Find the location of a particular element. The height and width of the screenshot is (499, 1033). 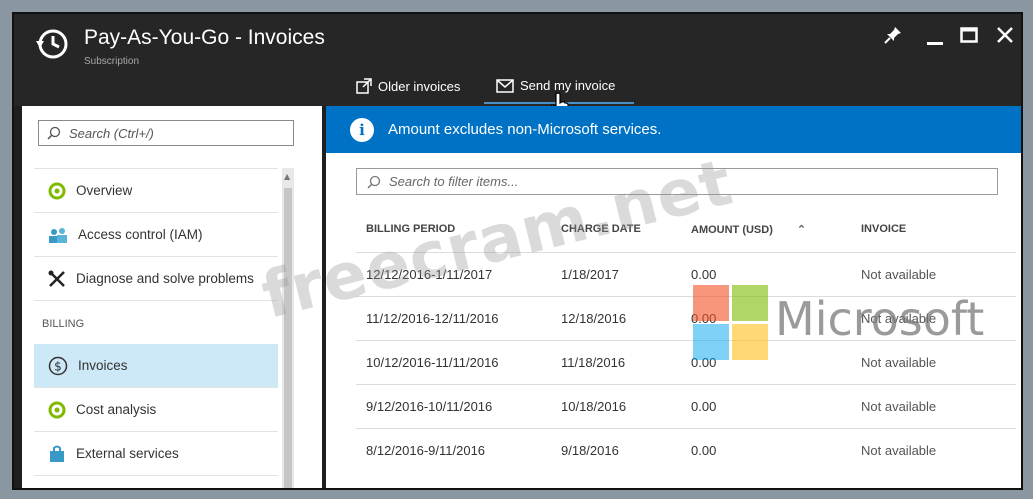

column-header-amount: AMOUNT (USD) ⌃ is located at coordinates (766, 229).